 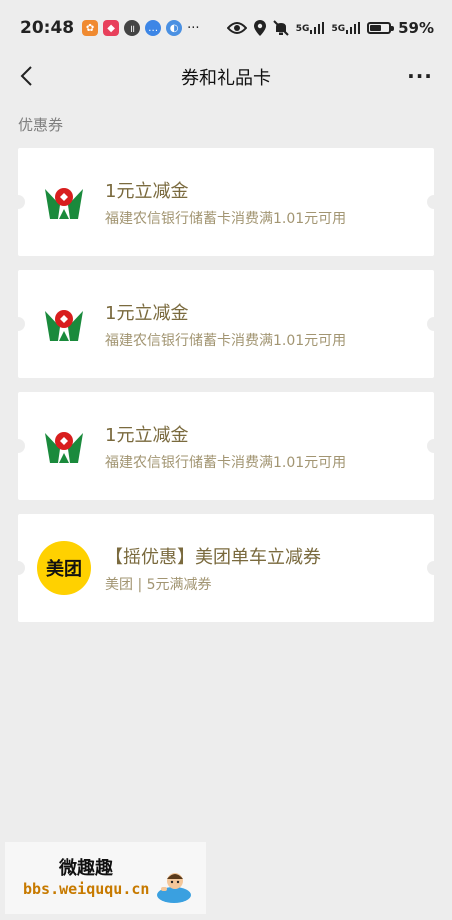 I want to click on coupon-card: 美团 【摇优惠】美团单车立减券 美团 | 5元满减券, so click(x=226, y=568).